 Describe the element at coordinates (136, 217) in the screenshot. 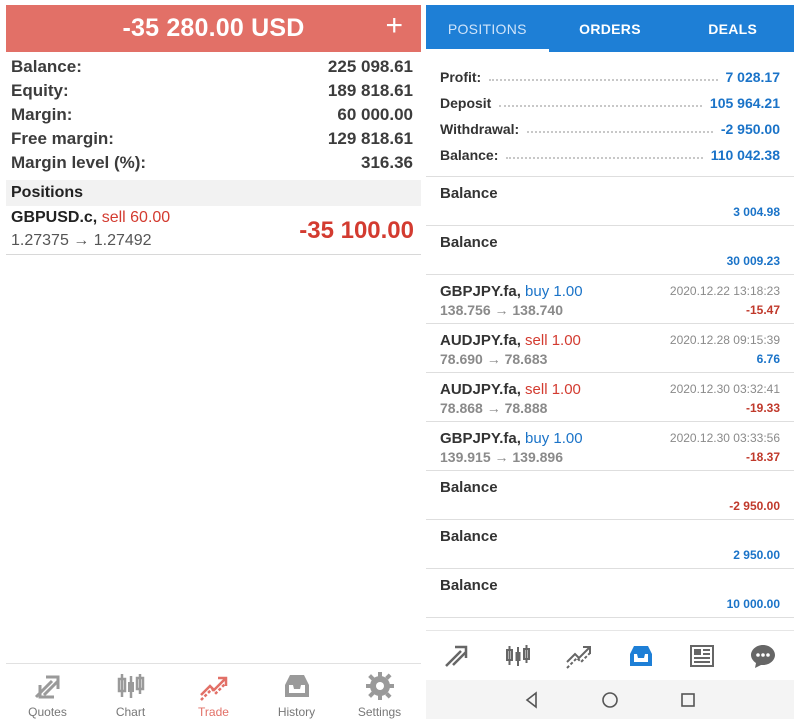

I see `position-side: sell 60.00` at that location.